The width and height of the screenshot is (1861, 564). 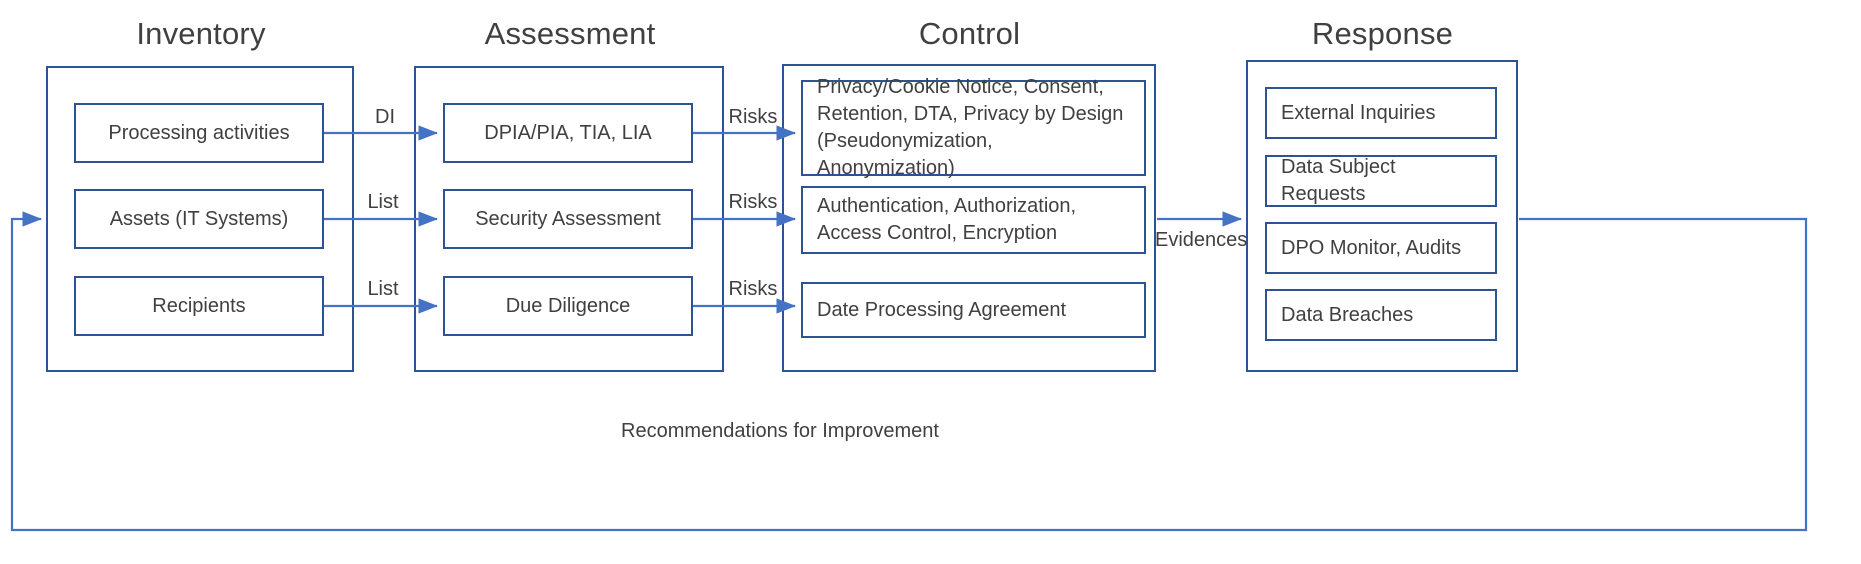 I want to click on edge-label-di: DI, so click(x=385, y=117).